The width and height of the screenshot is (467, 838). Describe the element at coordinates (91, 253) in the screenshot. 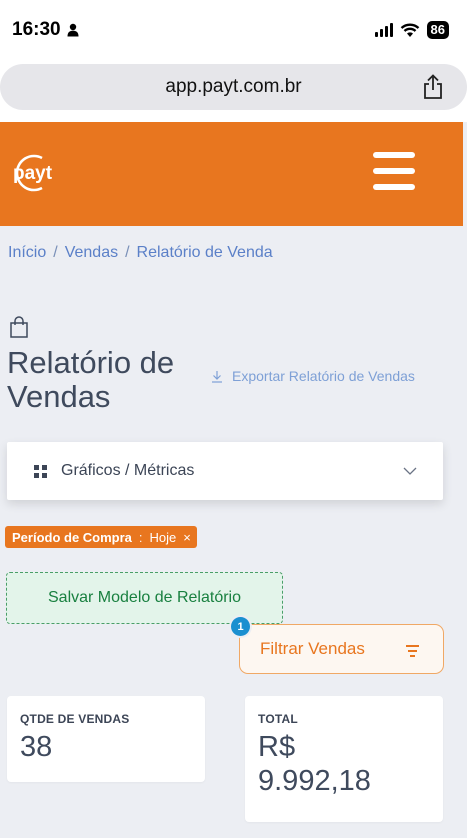

I see `breadcrumb-vendas: Vendas` at that location.